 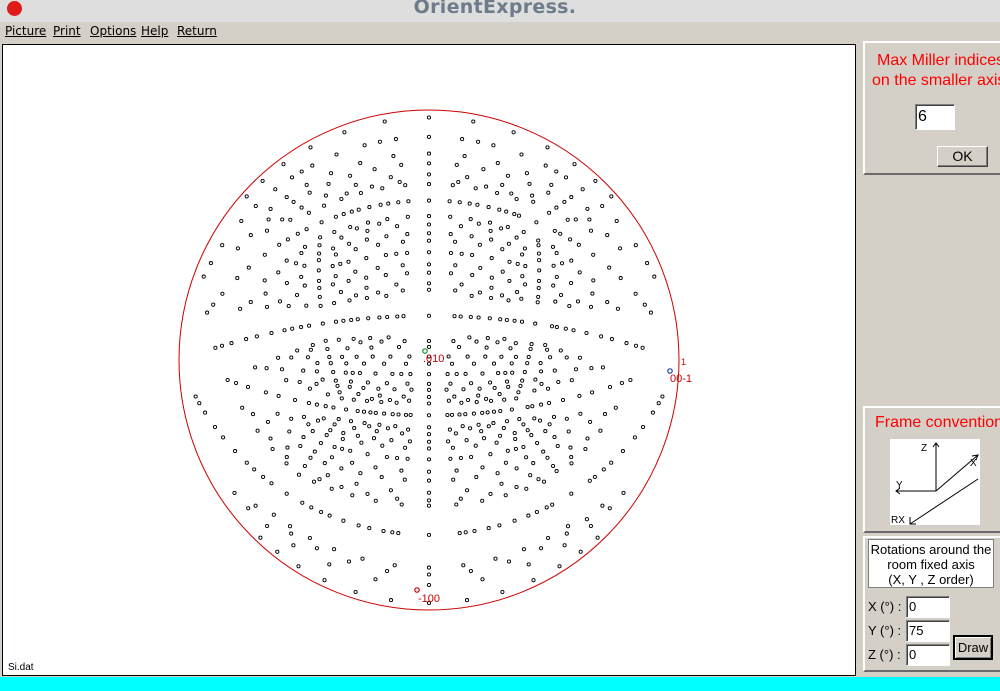 I want to click on menu-help: Help, so click(x=154, y=31).